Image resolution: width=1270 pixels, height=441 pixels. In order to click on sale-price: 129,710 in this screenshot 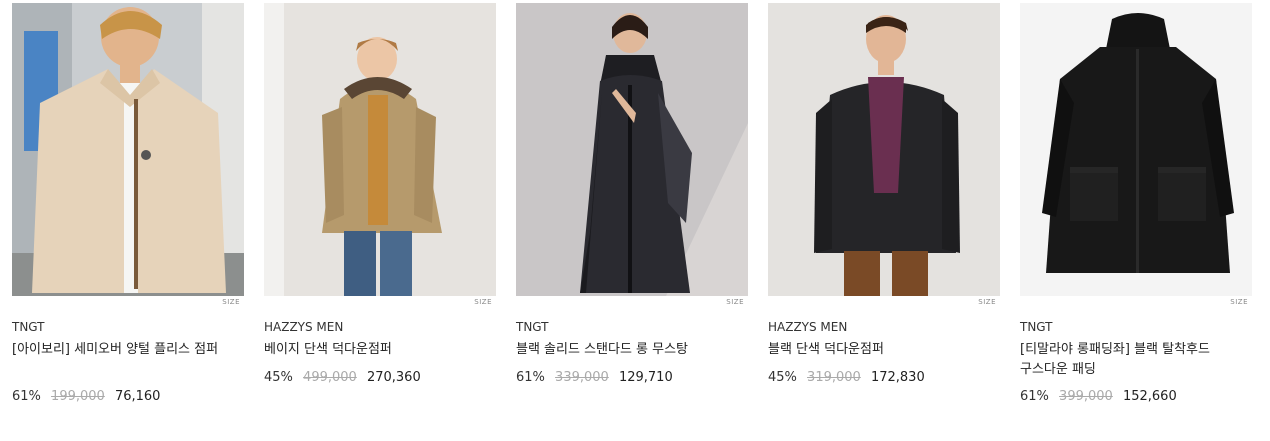, I will do `click(645, 377)`.